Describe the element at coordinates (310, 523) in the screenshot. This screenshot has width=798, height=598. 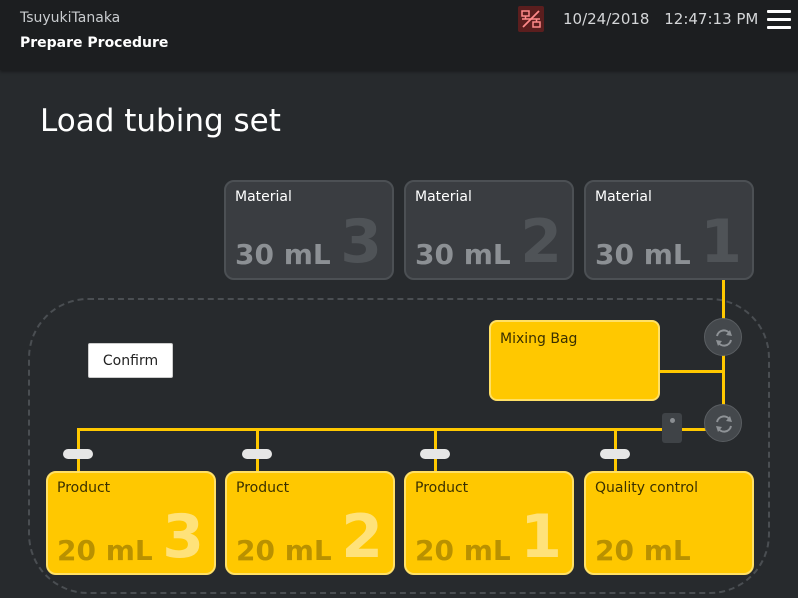
I see `product-tile-2: 2 Product 20 mL` at that location.